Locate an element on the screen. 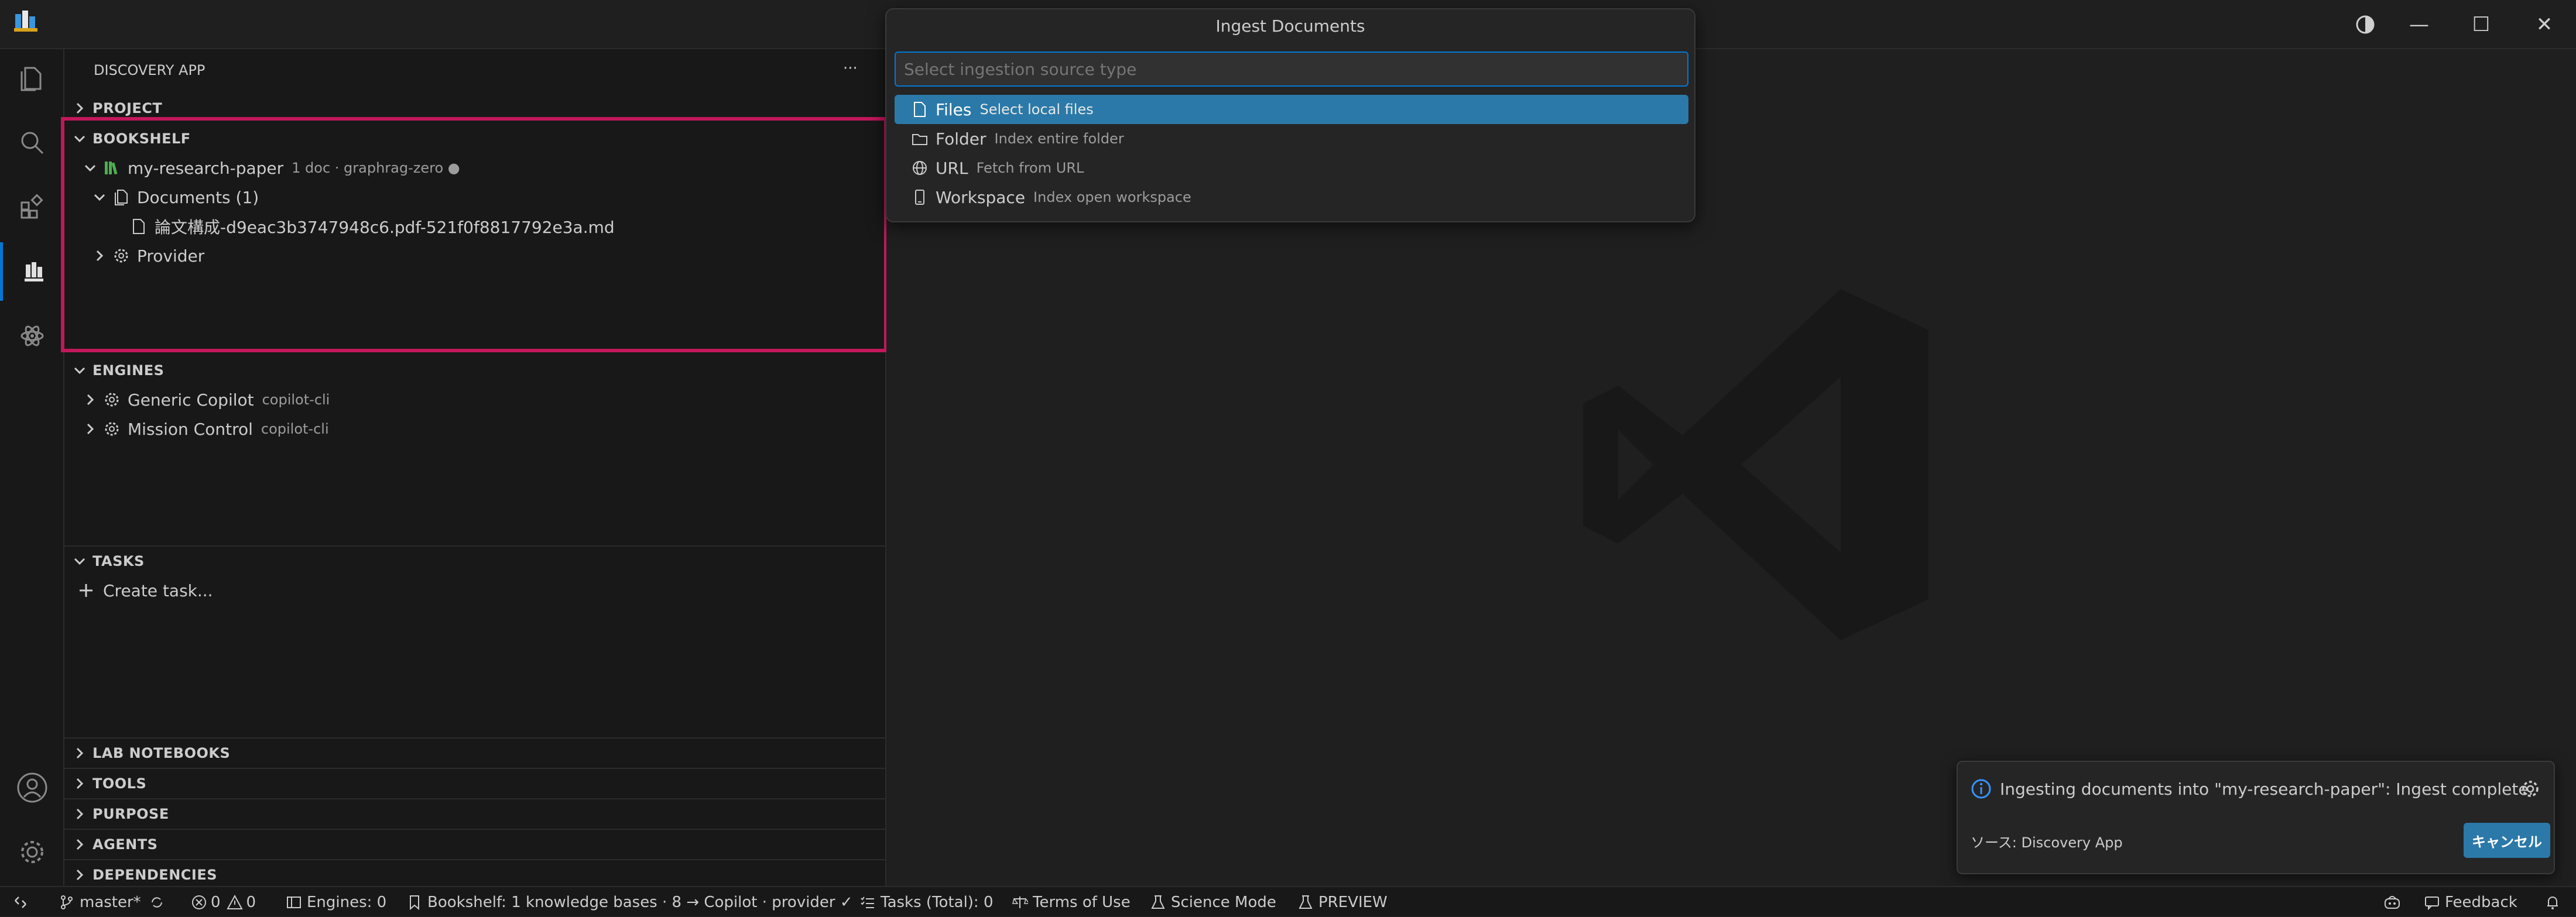  section-purpose-label: PURPOSE is located at coordinates (131, 814).